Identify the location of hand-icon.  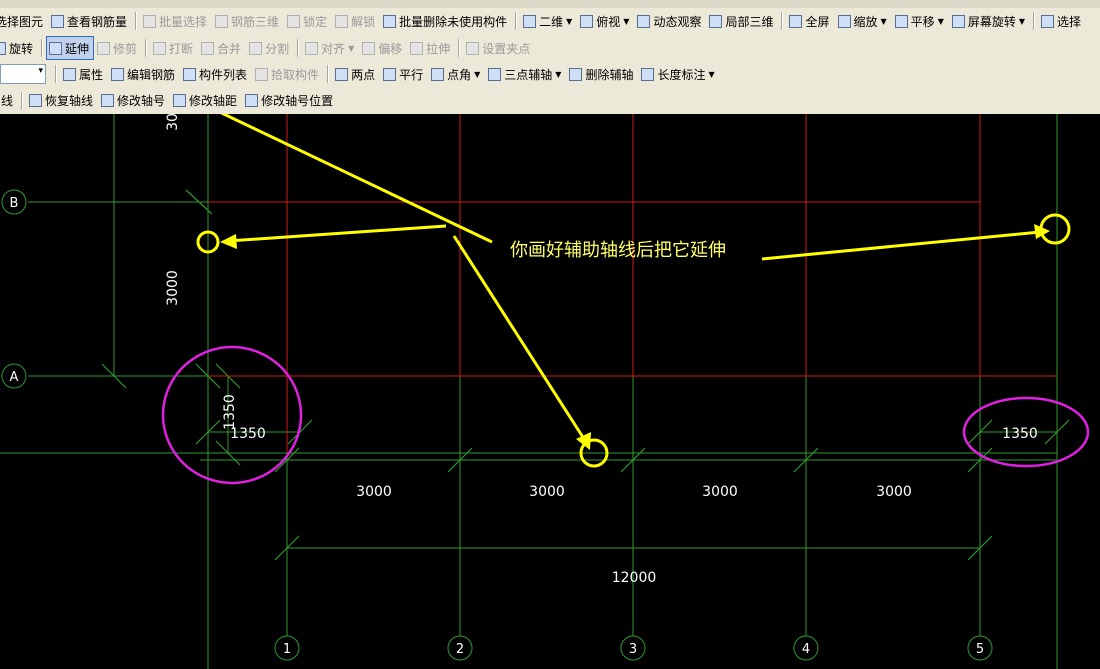
(901, 21).